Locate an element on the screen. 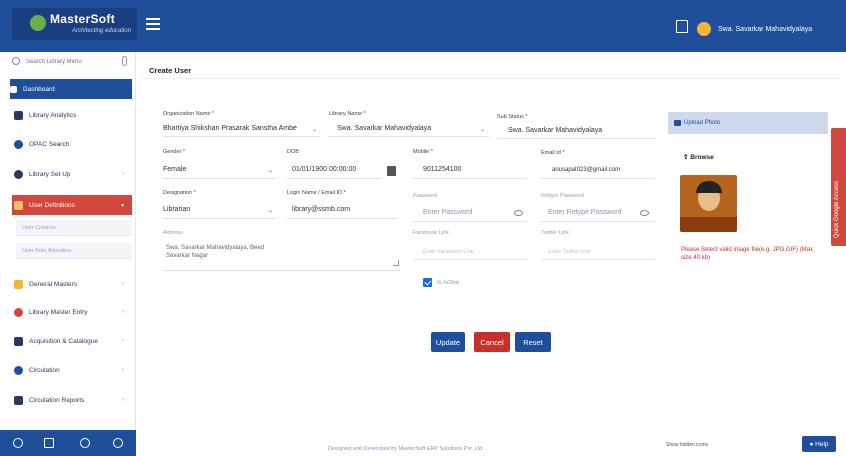  sub-status-select: Swa. Savarkar Mahavidyalaya is located at coordinates (555, 130).